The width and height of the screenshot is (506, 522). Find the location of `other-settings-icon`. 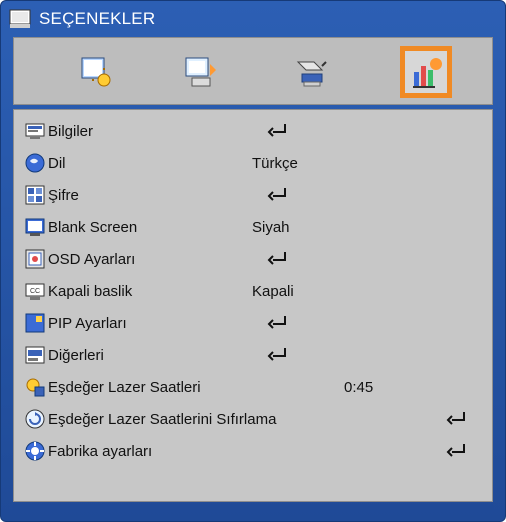

other-settings-icon is located at coordinates (35, 355).